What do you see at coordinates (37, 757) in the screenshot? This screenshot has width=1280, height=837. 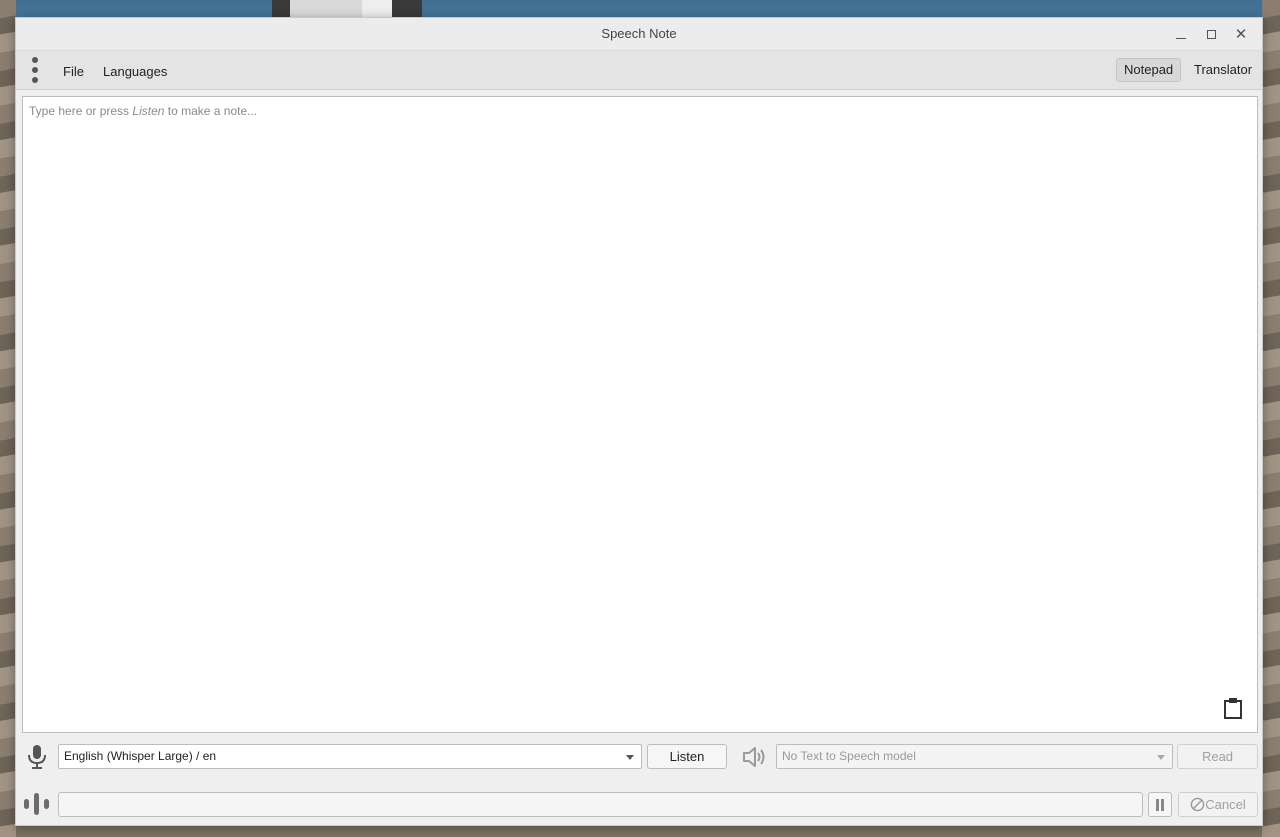 I see `microphone-icon` at bounding box center [37, 757].